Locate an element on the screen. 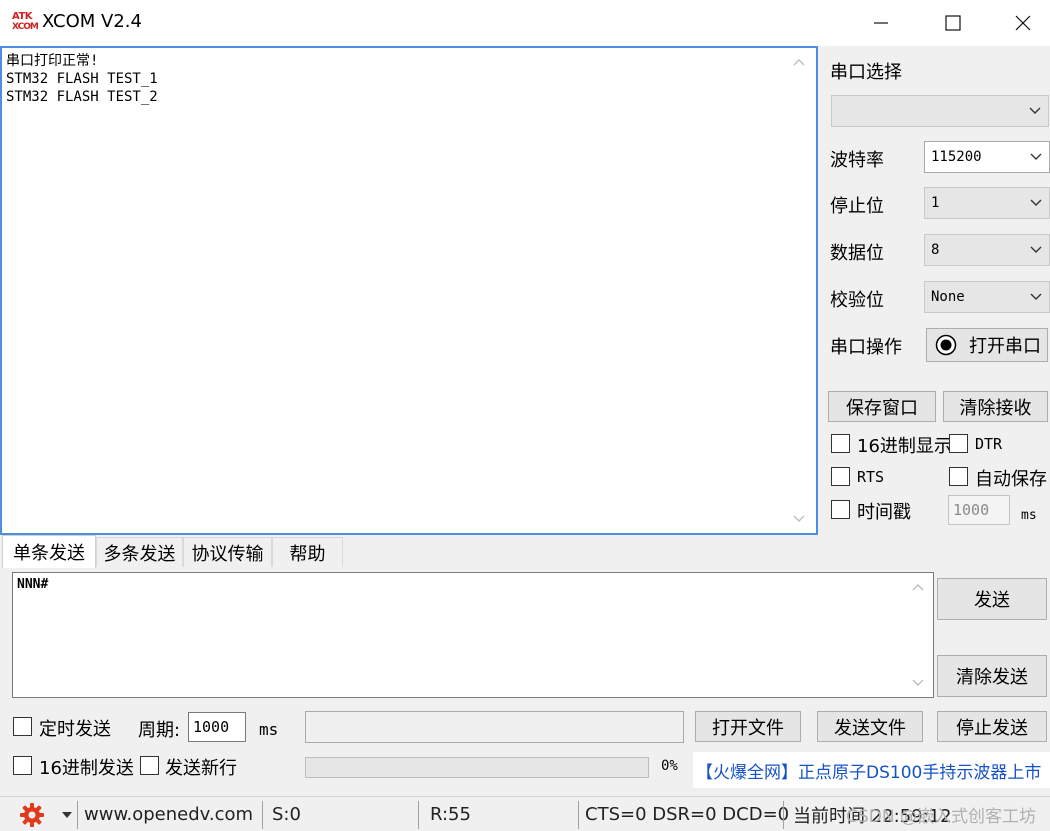 This screenshot has height=831, width=1050. watermark: CSDN @嵌入式创客工坊 is located at coordinates (941, 817).